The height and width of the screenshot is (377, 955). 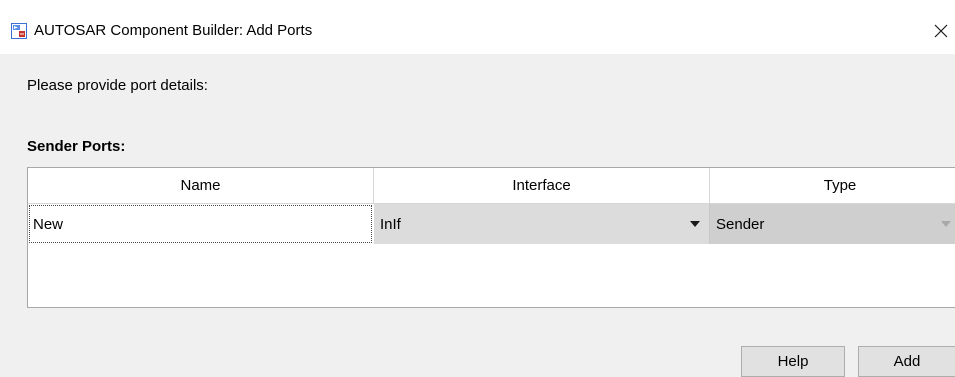 What do you see at coordinates (19, 31) in the screenshot?
I see `simulink-icon` at bounding box center [19, 31].